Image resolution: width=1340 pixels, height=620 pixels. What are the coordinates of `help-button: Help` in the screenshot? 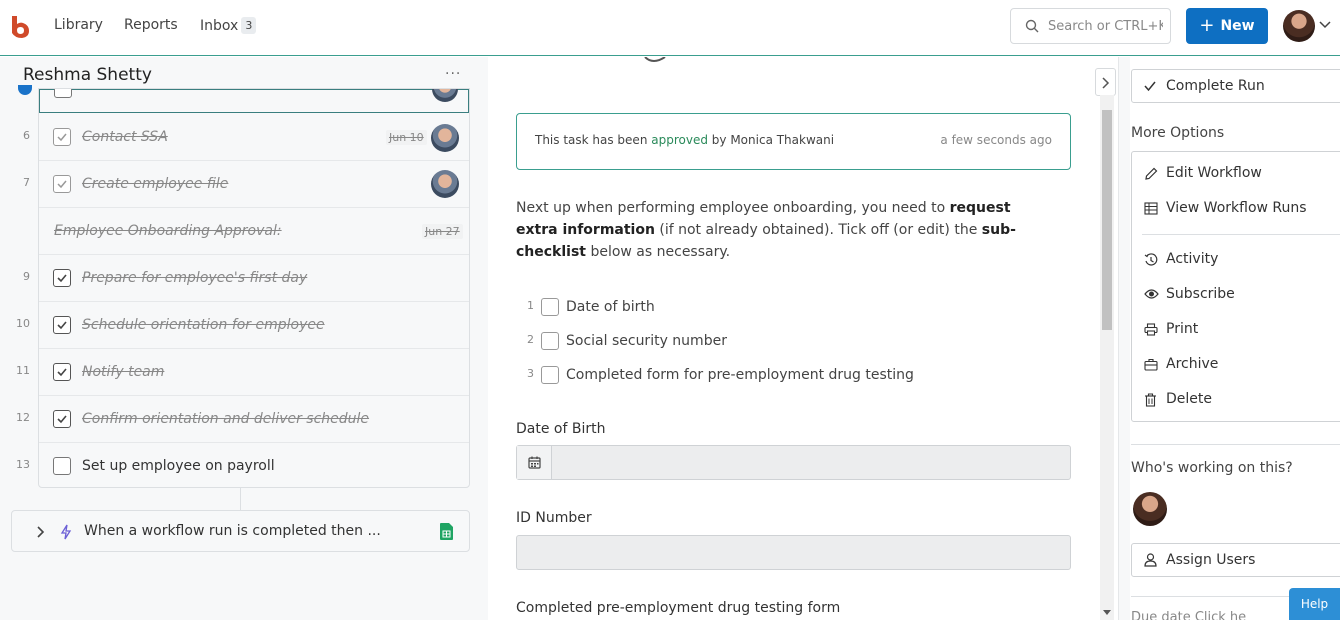 It's located at (1314, 604).